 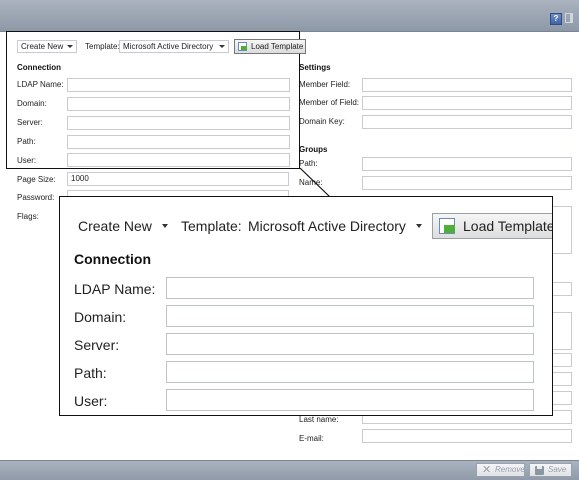 What do you see at coordinates (30, 122) in the screenshot?
I see `server-label: Server:` at bounding box center [30, 122].